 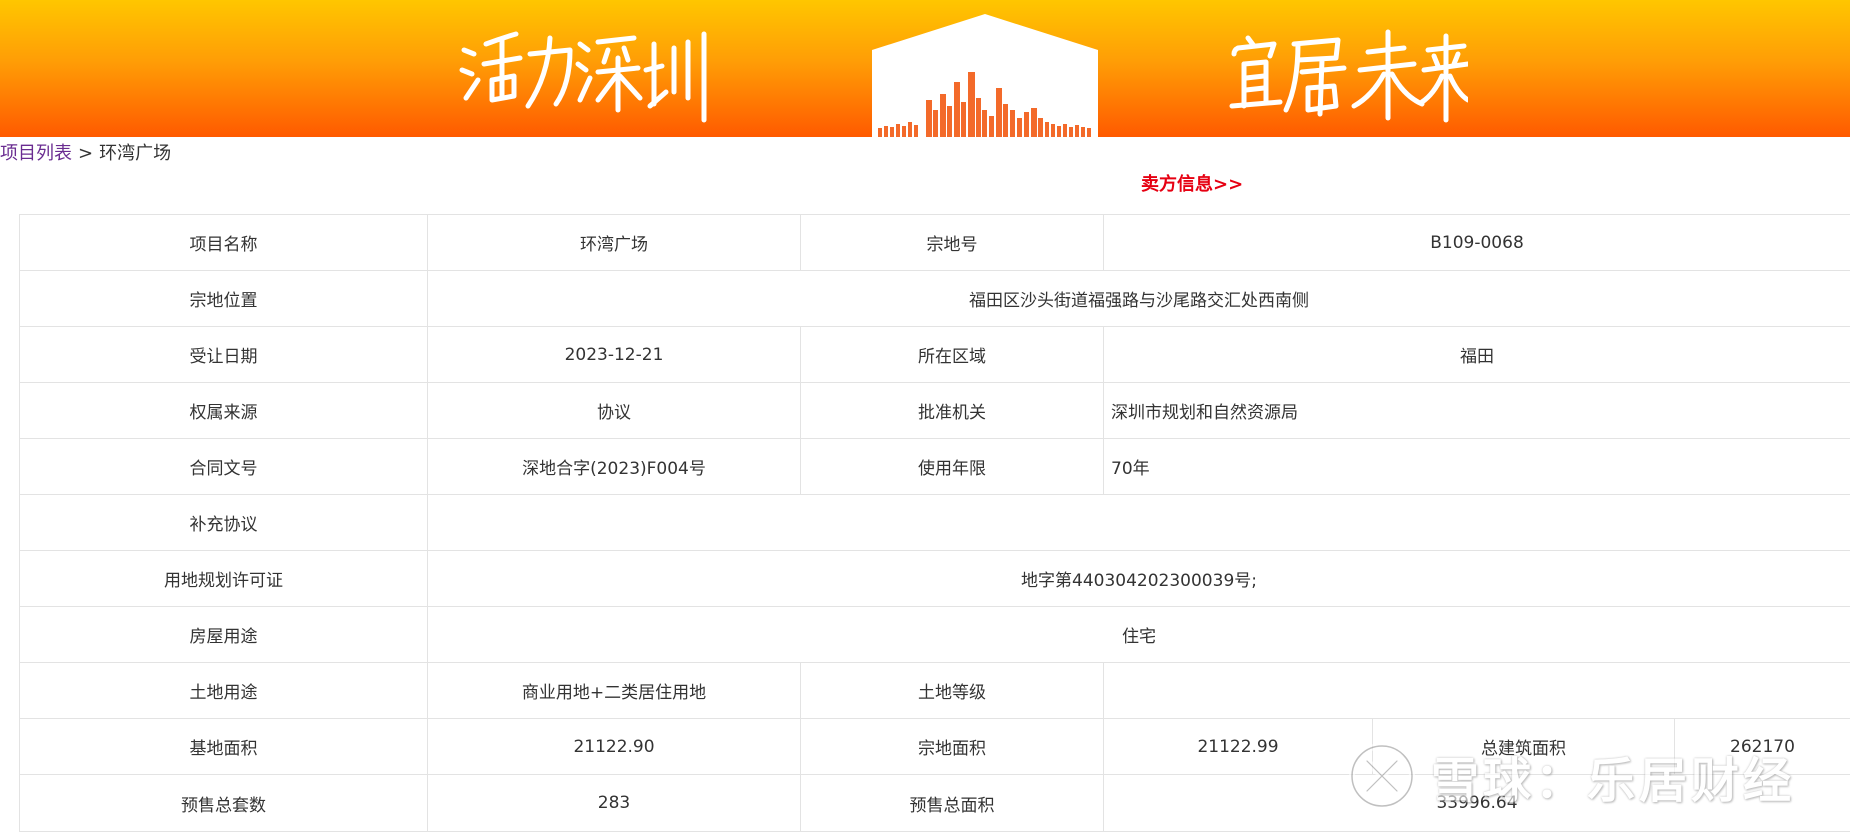 What do you see at coordinates (1476, 803) in the screenshot?
I see `presale-area-value: 33996.64` at bounding box center [1476, 803].